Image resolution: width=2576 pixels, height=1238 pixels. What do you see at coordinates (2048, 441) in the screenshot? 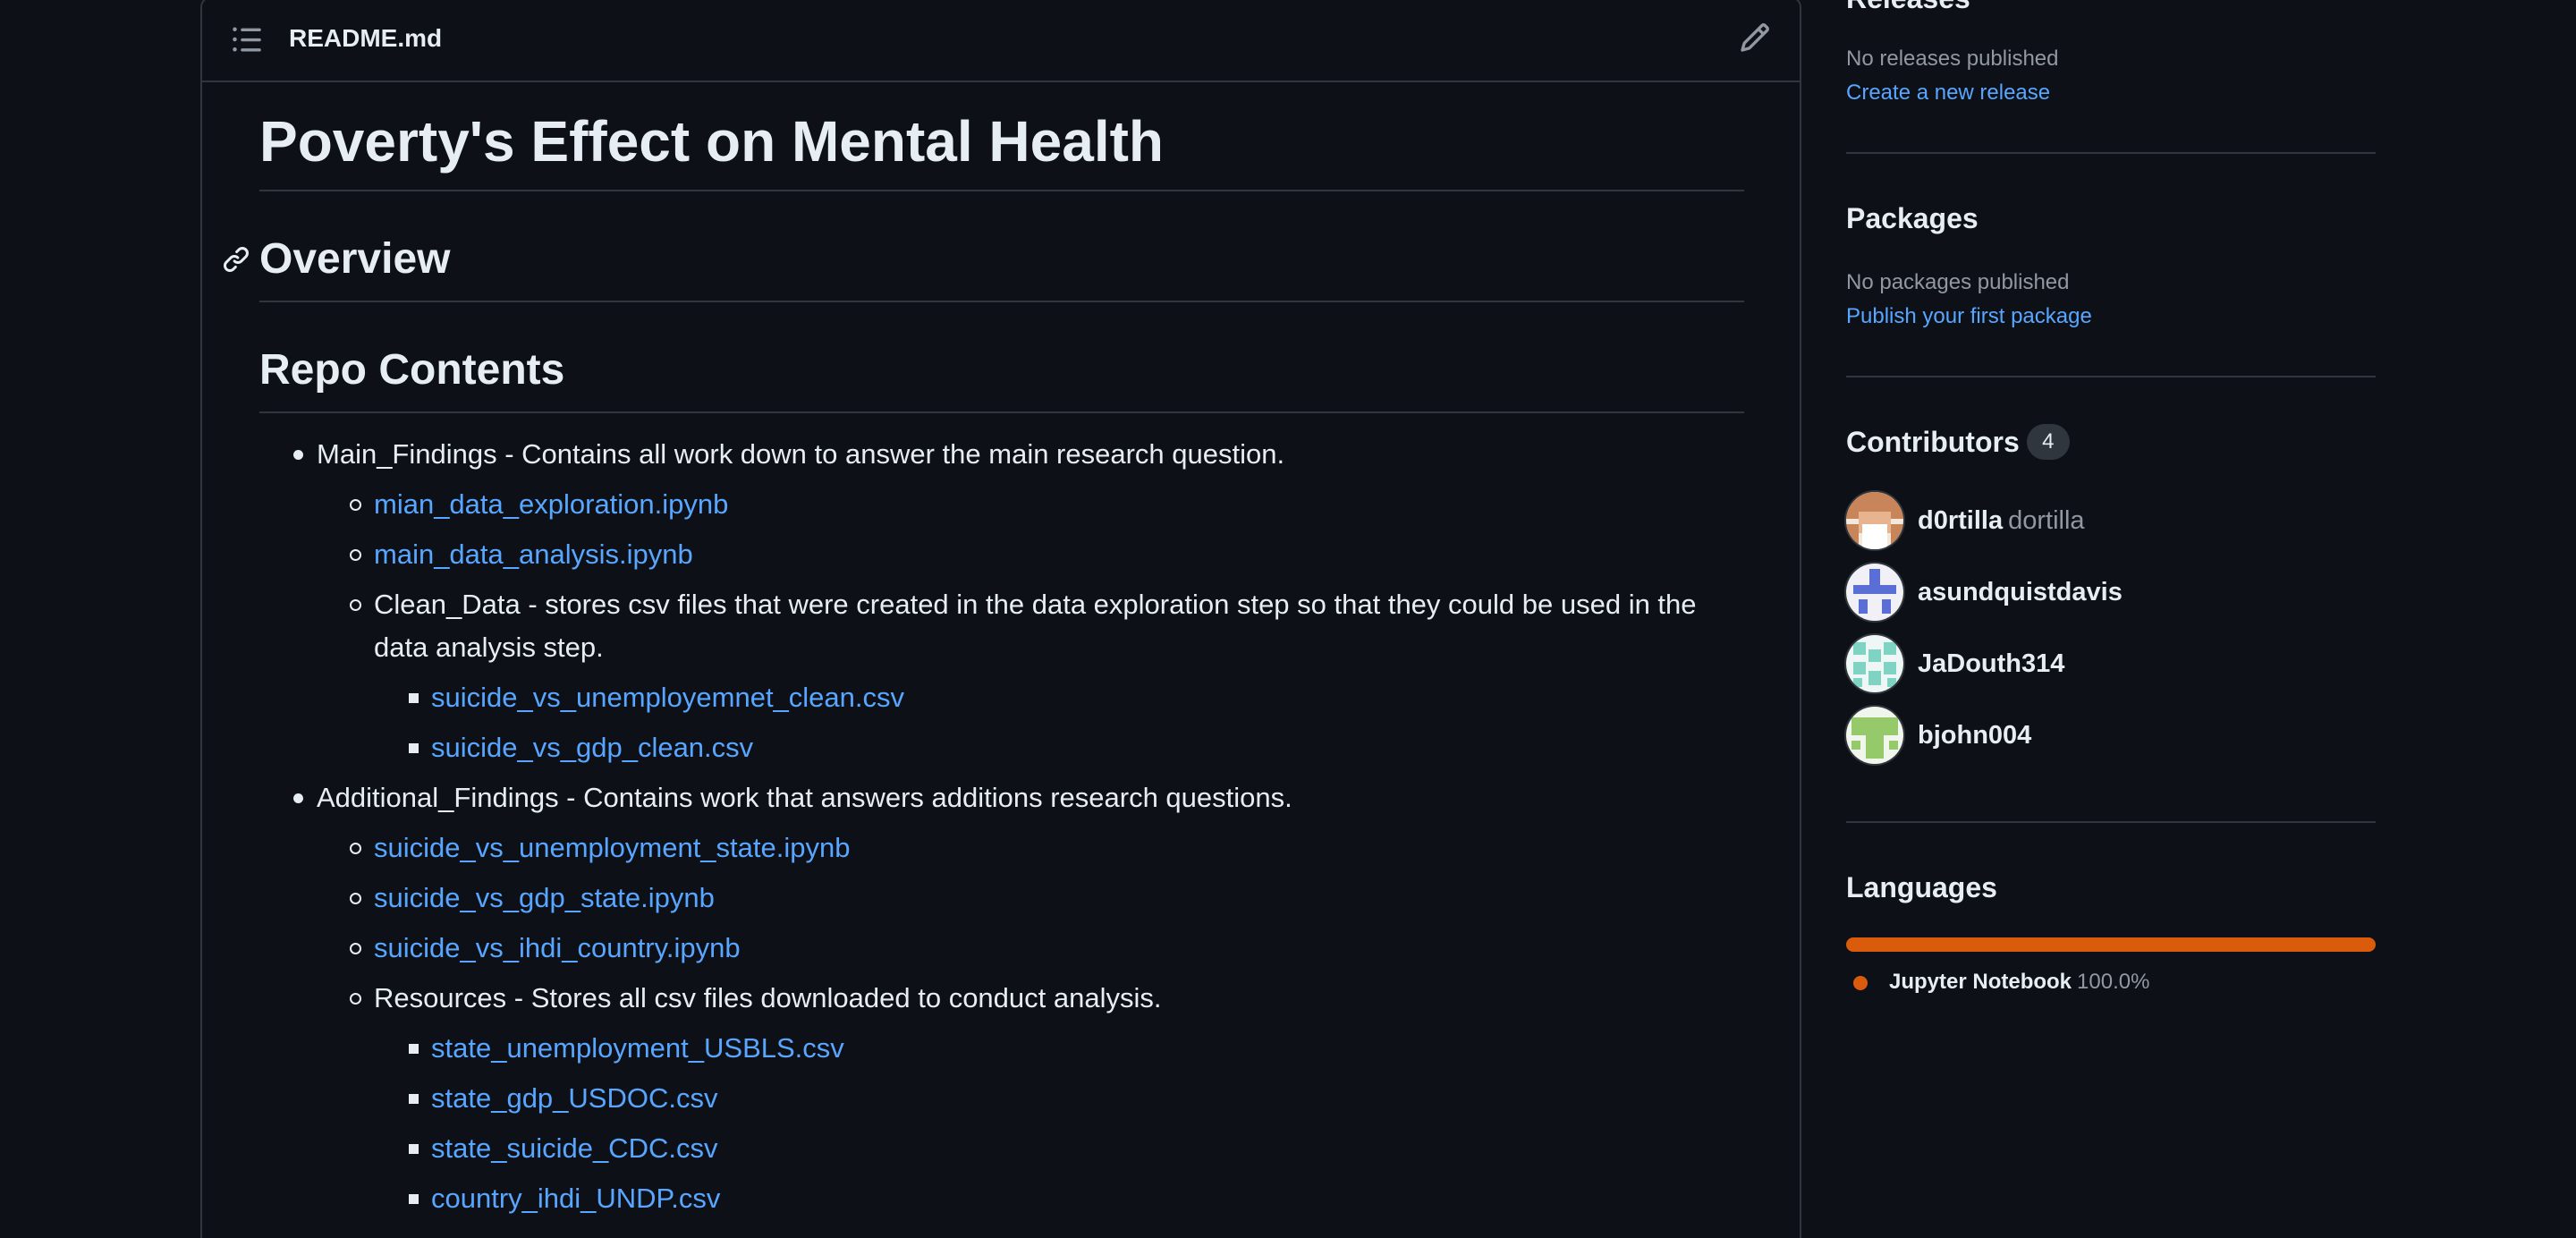
I see `contributors-count-badge: 4` at bounding box center [2048, 441].